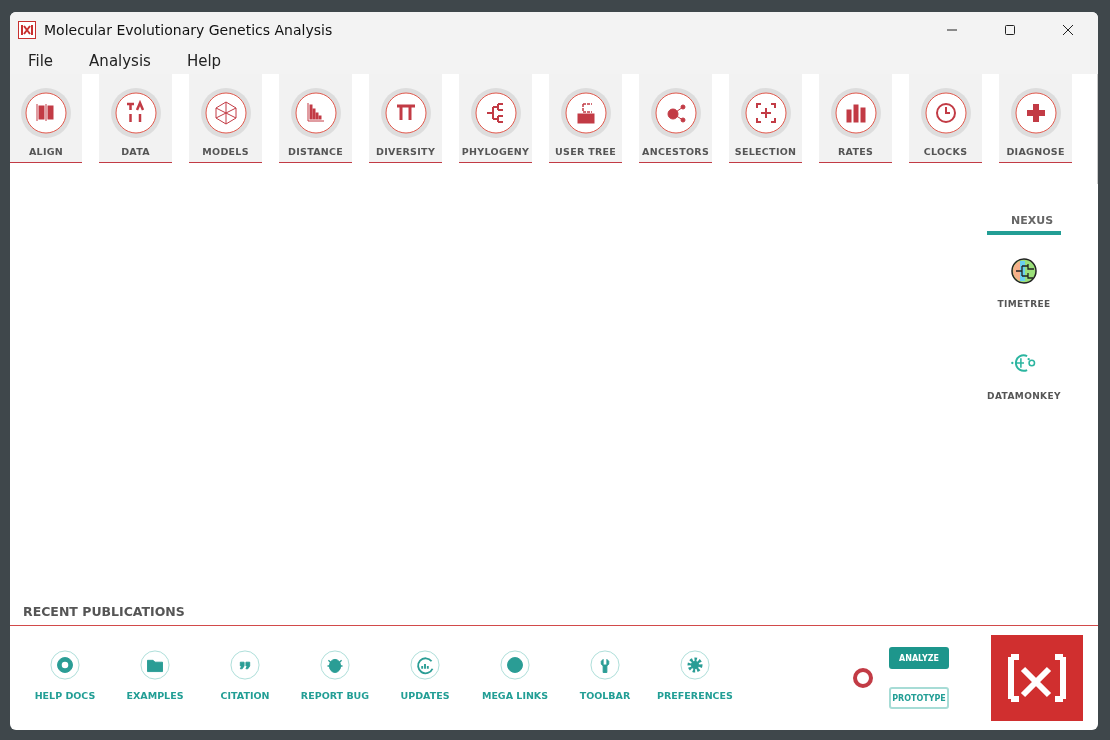 The image size is (1110, 740). Describe the element at coordinates (204, 61) in the screenshot. I see `menu-item: Help` at that location.